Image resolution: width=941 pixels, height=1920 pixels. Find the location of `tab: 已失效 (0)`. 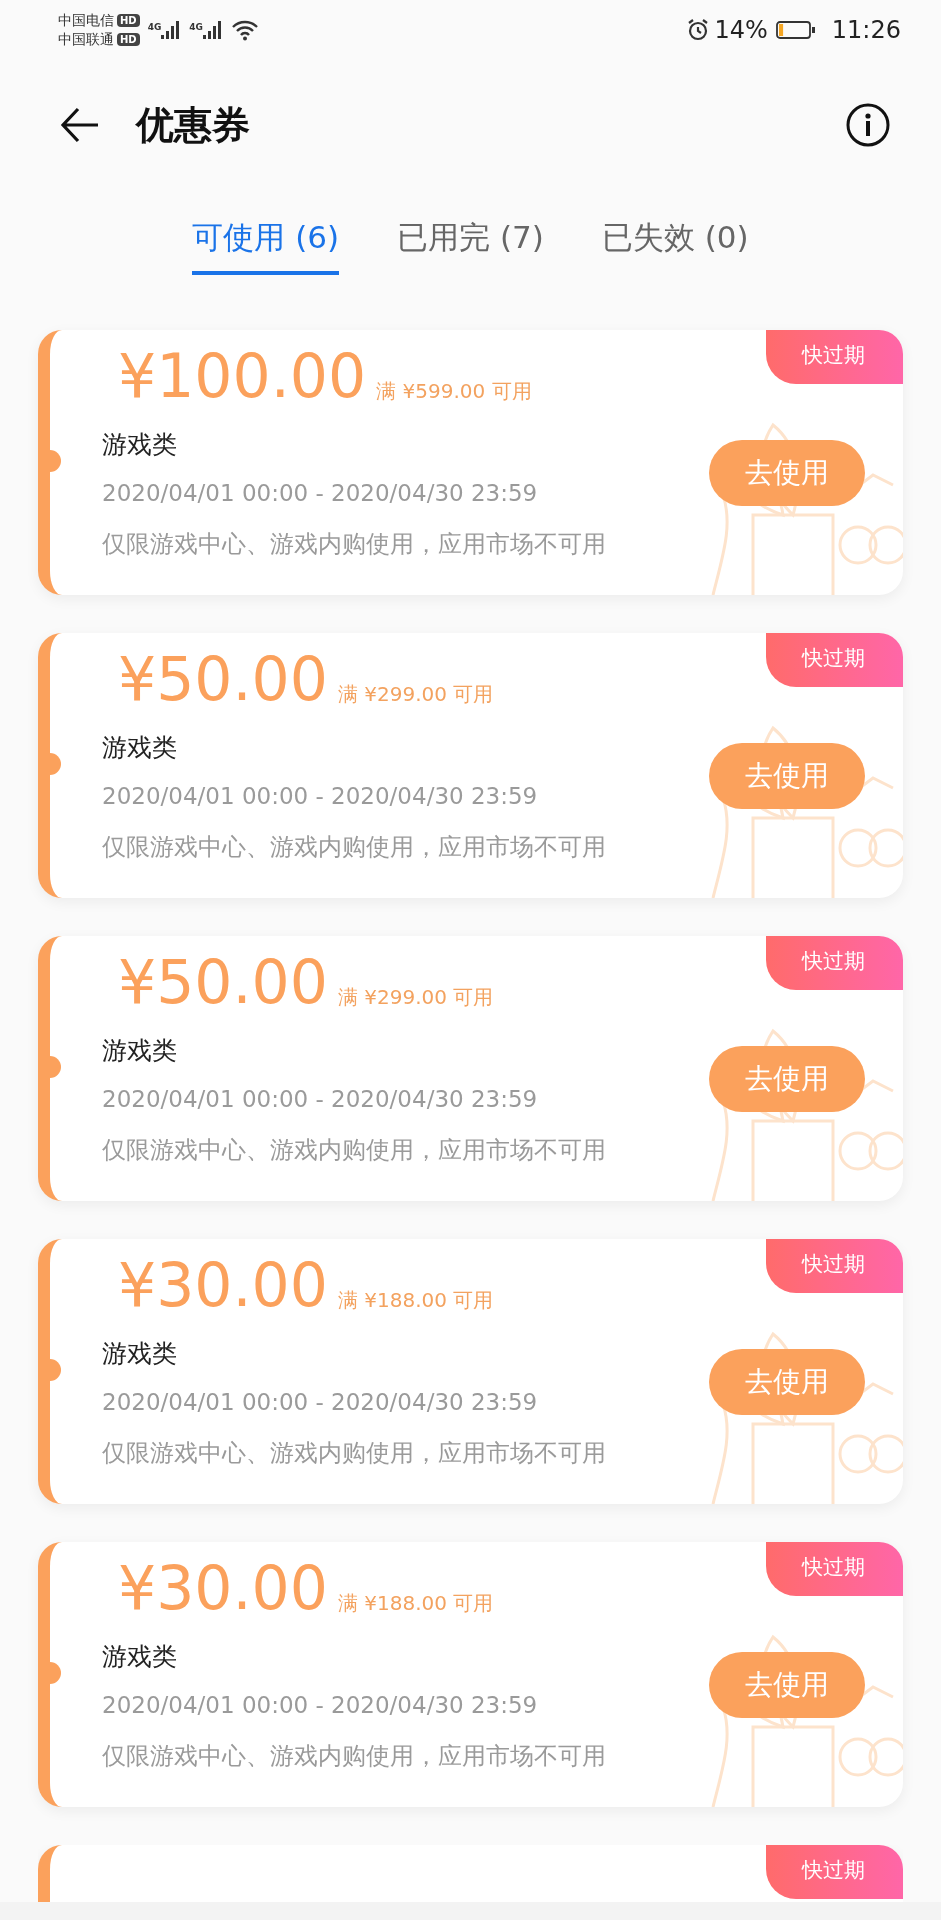

tab: 已失效 (0) is located at coordinates (675, 244).